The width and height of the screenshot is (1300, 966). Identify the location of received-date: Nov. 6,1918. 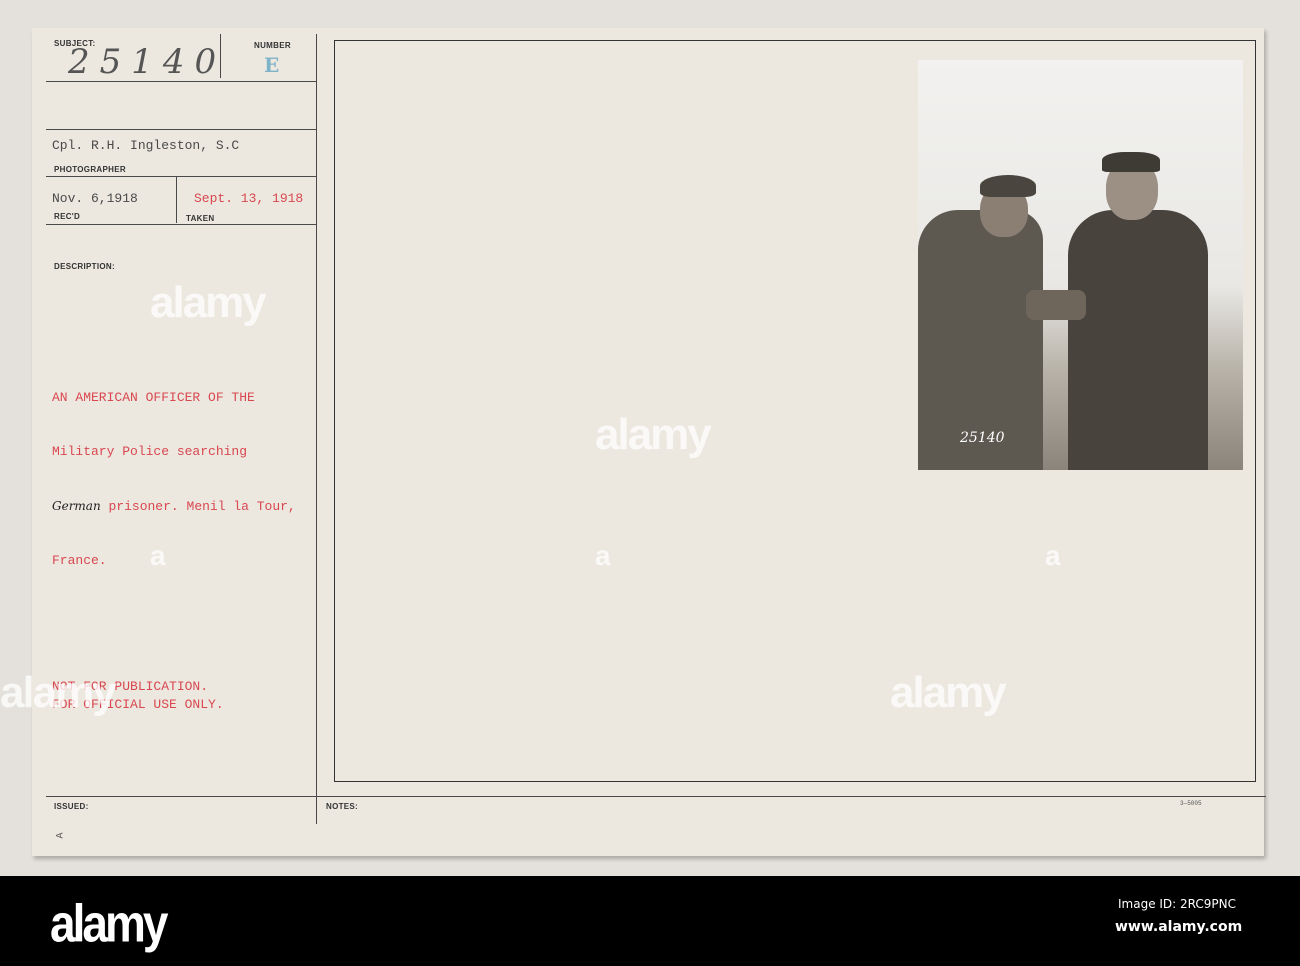
(95, 198).